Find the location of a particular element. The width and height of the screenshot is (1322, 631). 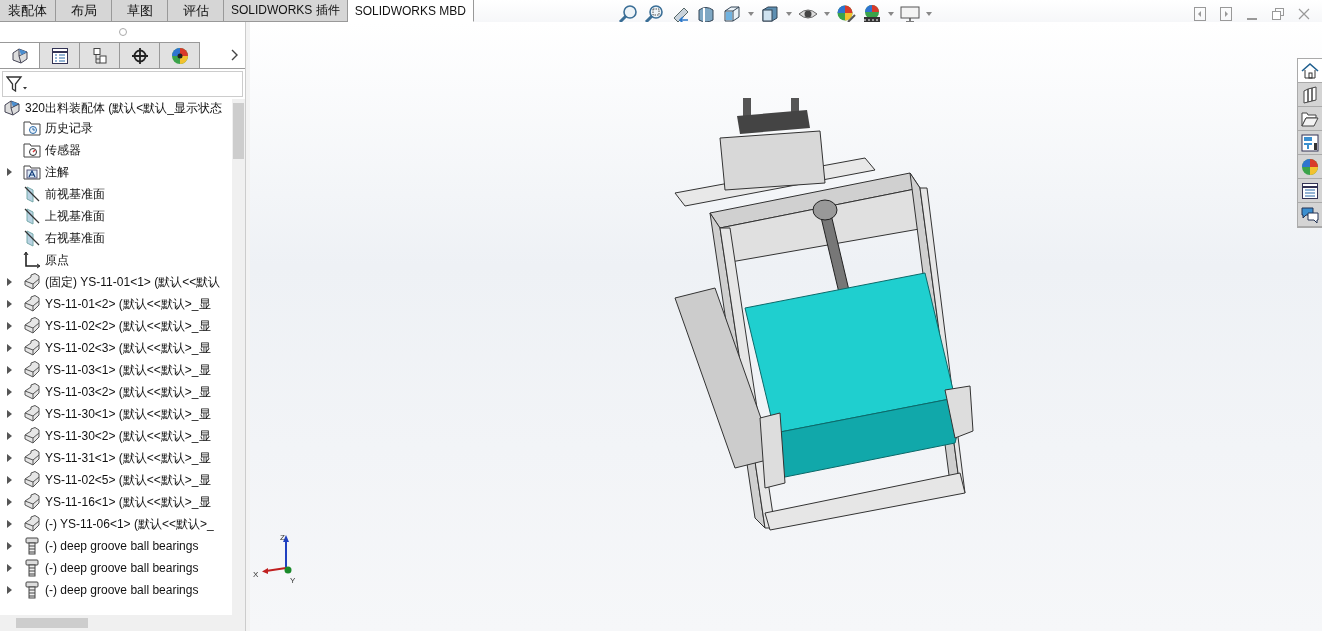

apply-scene-icon is located at coordinates (872, 14).